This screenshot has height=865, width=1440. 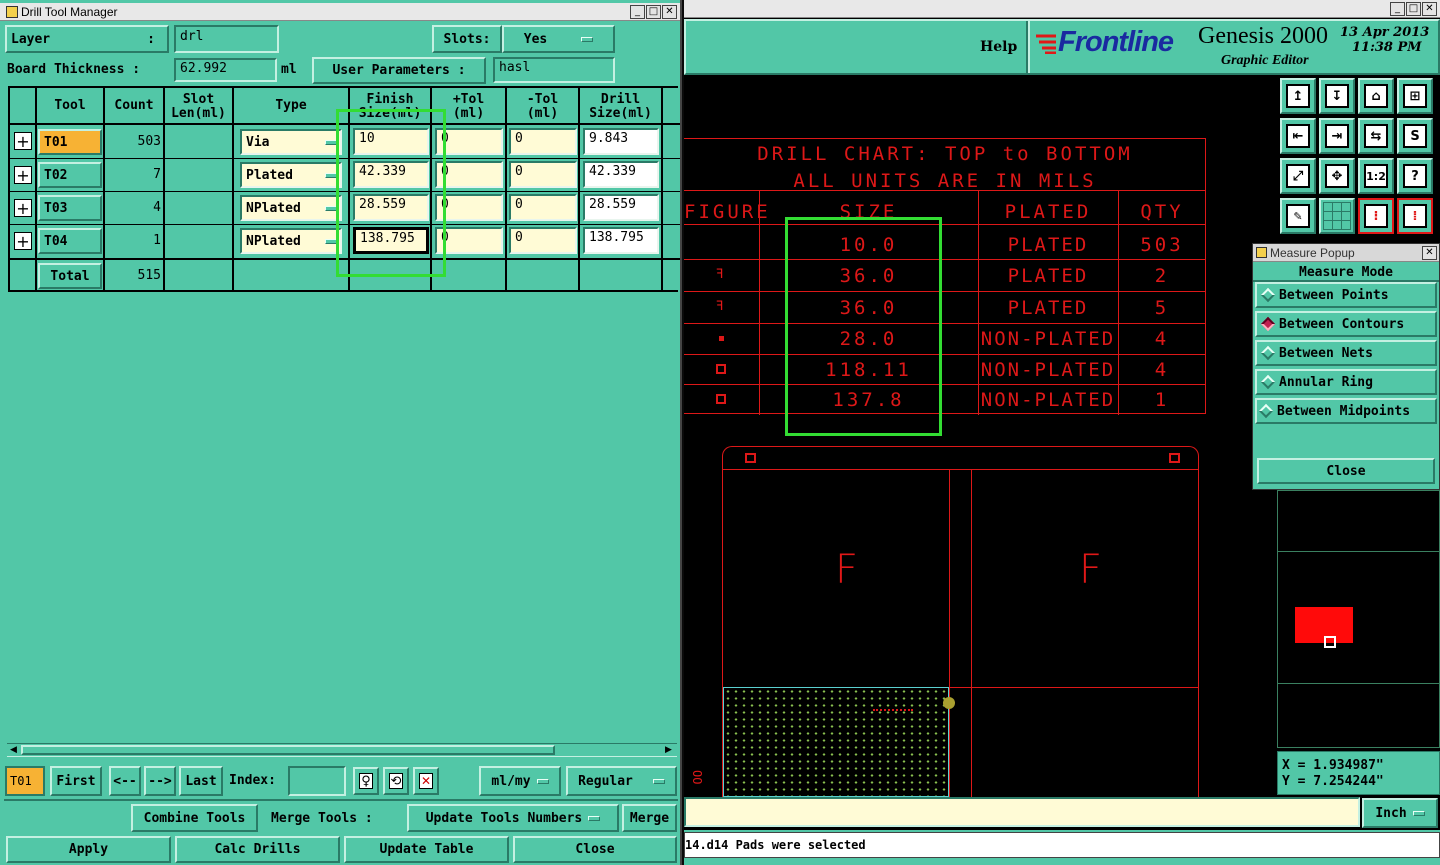 What do you see at coordinates (1174, 458) in the screenshot?
I see `fiducial-icon` at bounding box center [1174, 458].